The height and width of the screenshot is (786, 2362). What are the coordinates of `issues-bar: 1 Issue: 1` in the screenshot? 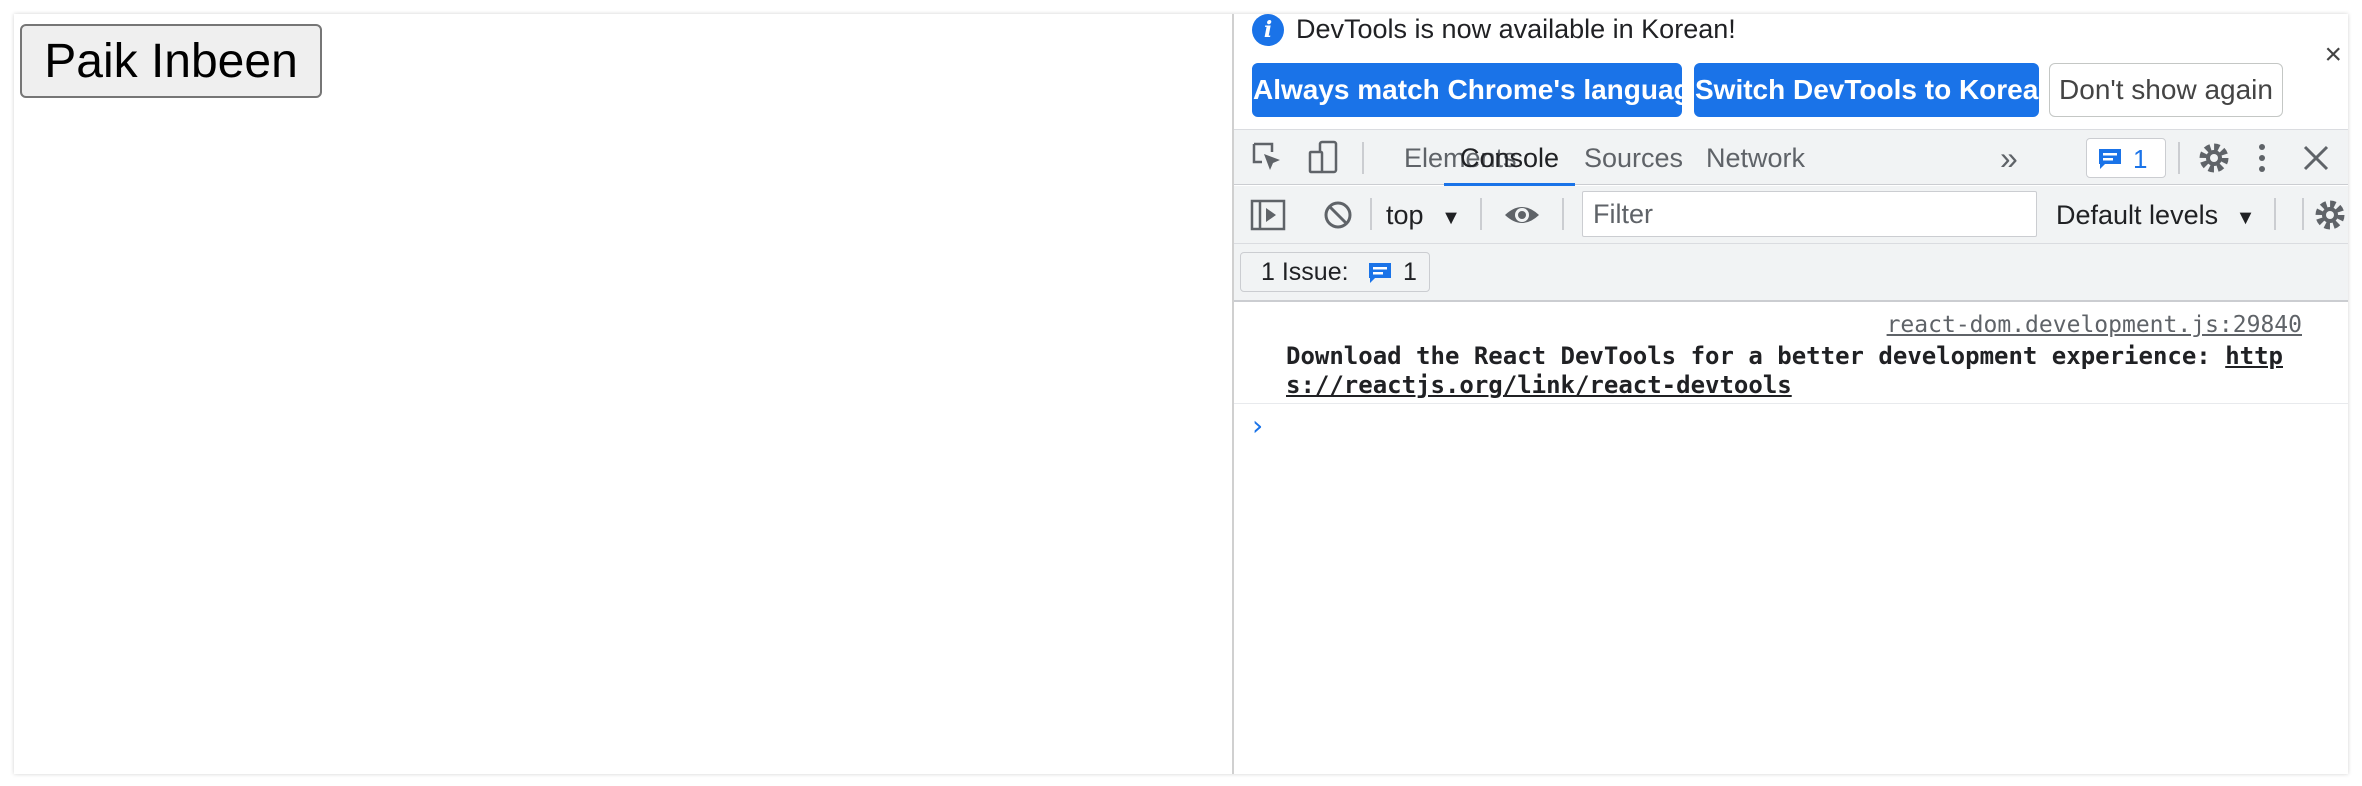 It's located at (1791, 273).